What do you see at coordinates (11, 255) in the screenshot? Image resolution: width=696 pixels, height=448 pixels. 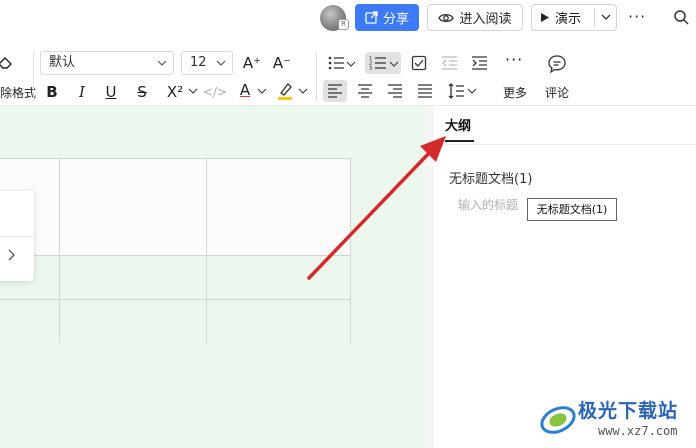 I see `chevron-right-icon` at bounding box center [11, 255].